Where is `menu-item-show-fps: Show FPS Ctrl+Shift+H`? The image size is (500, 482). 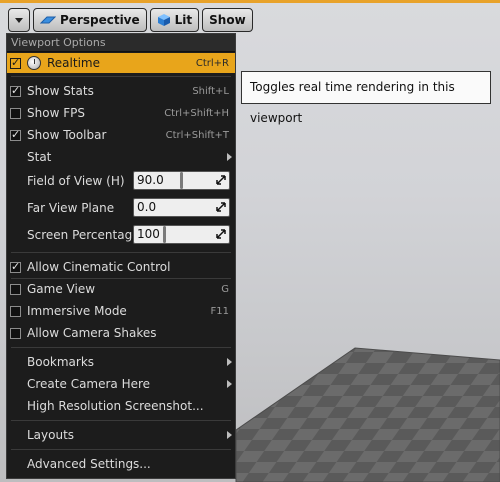 menu-item-show-fps: Show FPS Ctrl+Shift+H is located at coordinates (121, 113).